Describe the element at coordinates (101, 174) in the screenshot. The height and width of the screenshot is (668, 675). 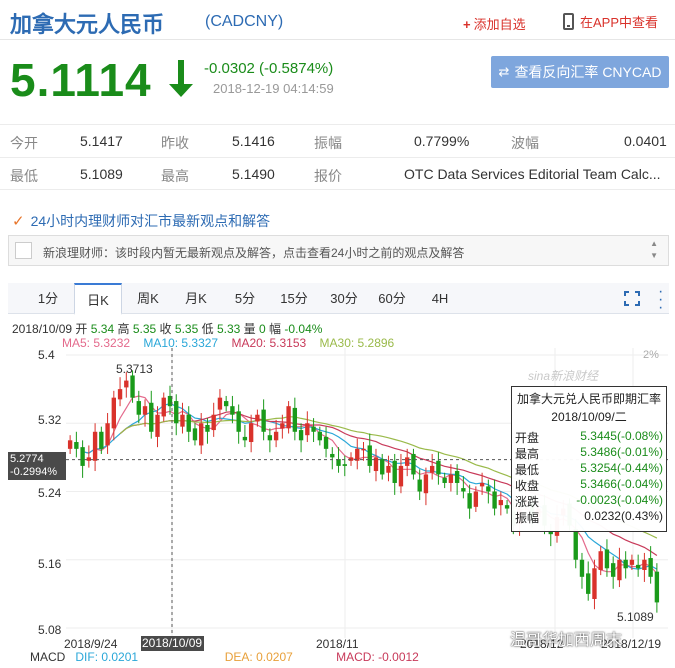
I see `stat-value-low: 5.1089` at that location.